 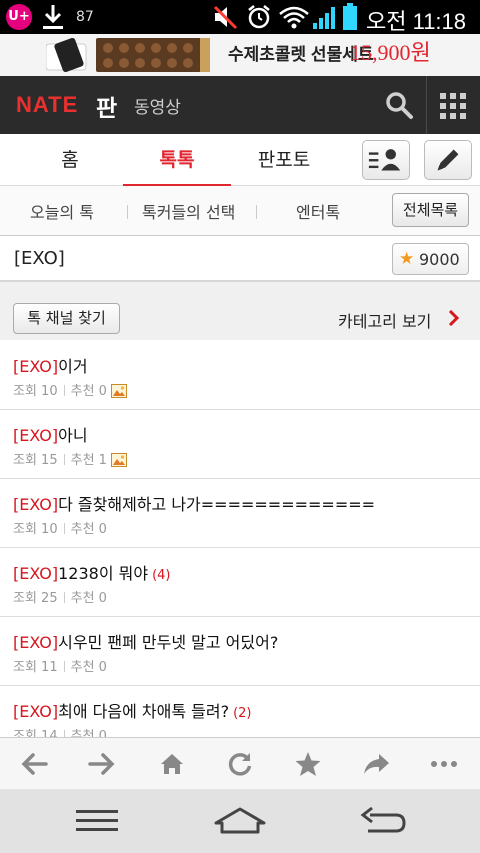 What do you see at coordinates (407, 259) in the screenshot?
I see `star-icon: ★` at bounding box center [407, 259].